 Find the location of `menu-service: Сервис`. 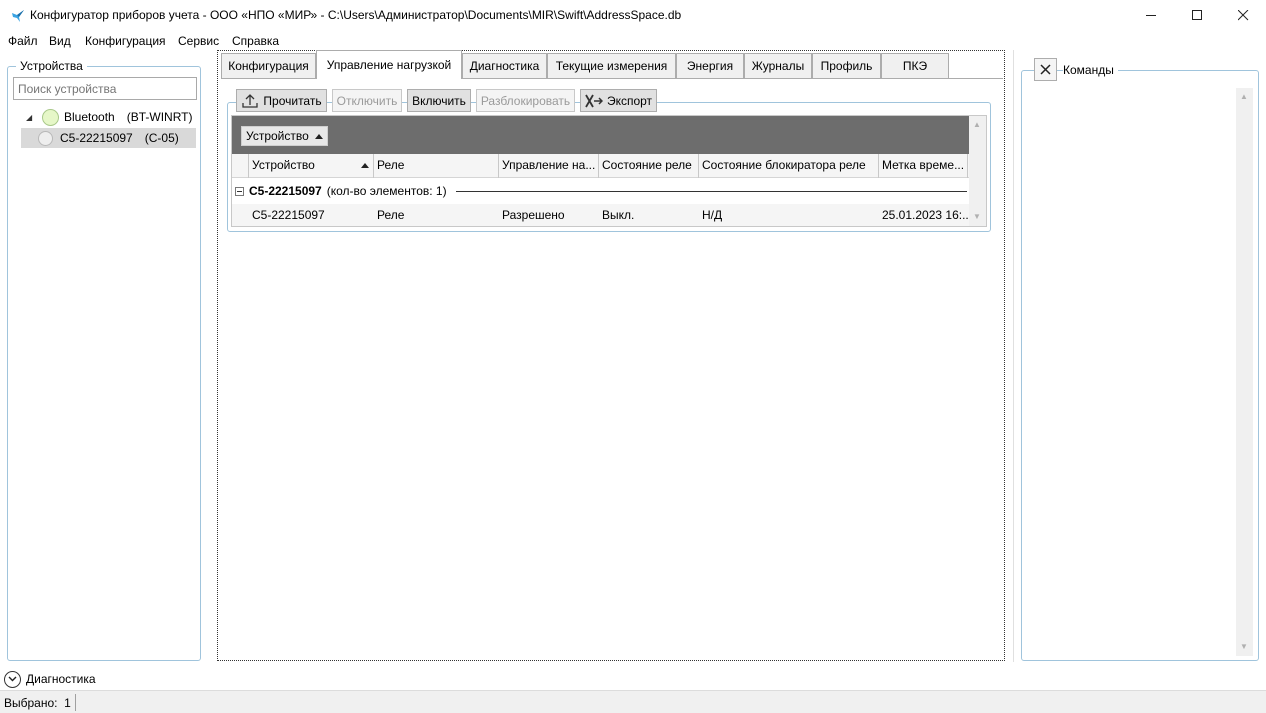

menu-service: Сервис is located at coordinates (198, 41).